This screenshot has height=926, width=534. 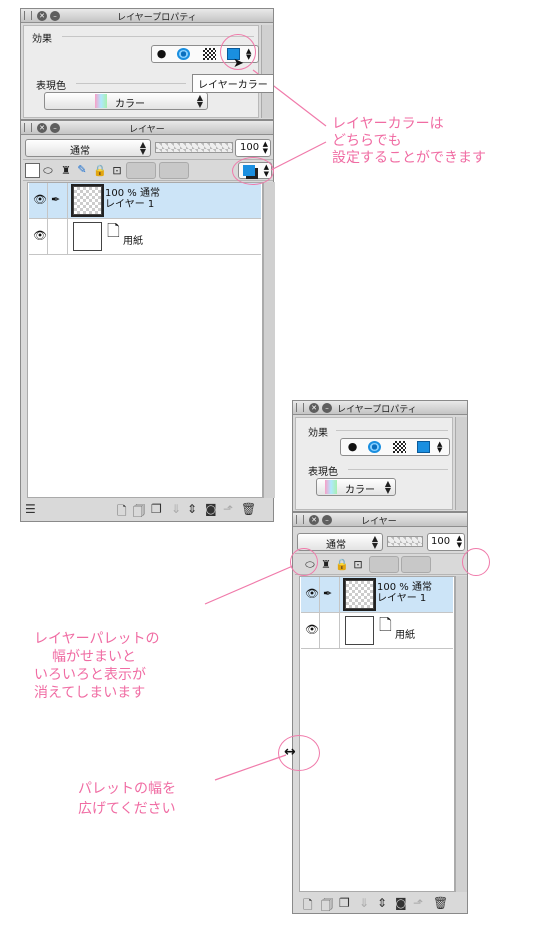 I want to click on title-bar: ✕ – レイヤープロパティ, so click(x=380, y=408).